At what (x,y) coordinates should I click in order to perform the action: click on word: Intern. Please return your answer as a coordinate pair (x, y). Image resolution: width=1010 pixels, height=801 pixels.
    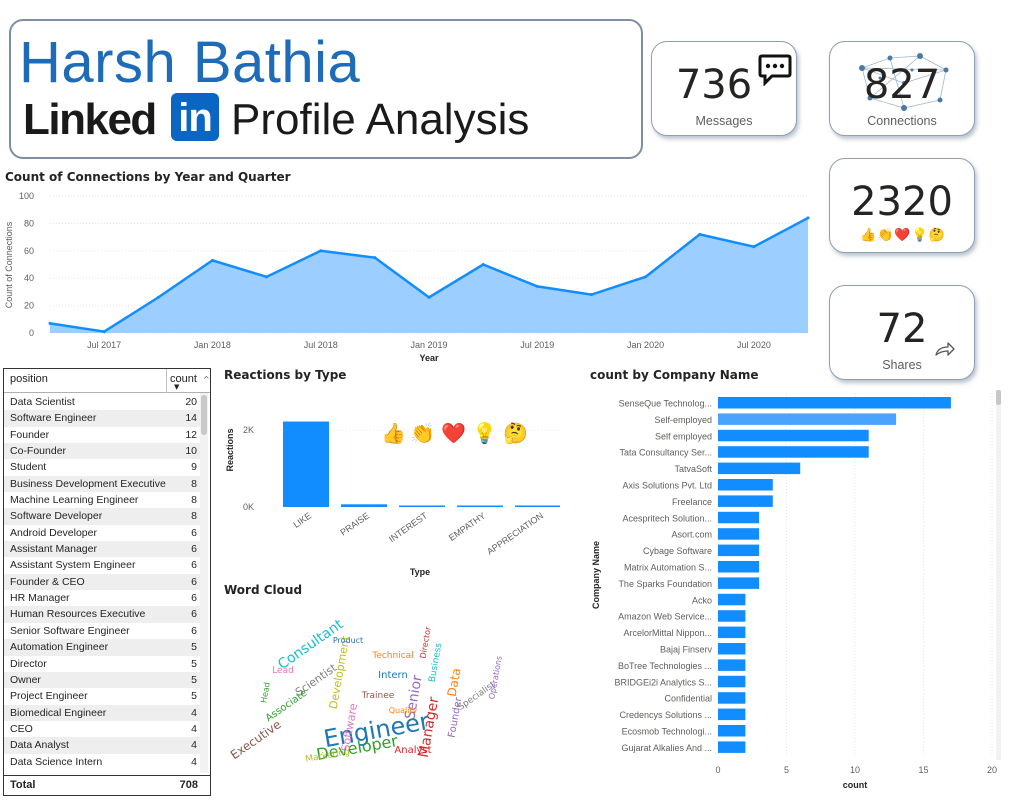
    Looking at the image, I should click on (393, 675).